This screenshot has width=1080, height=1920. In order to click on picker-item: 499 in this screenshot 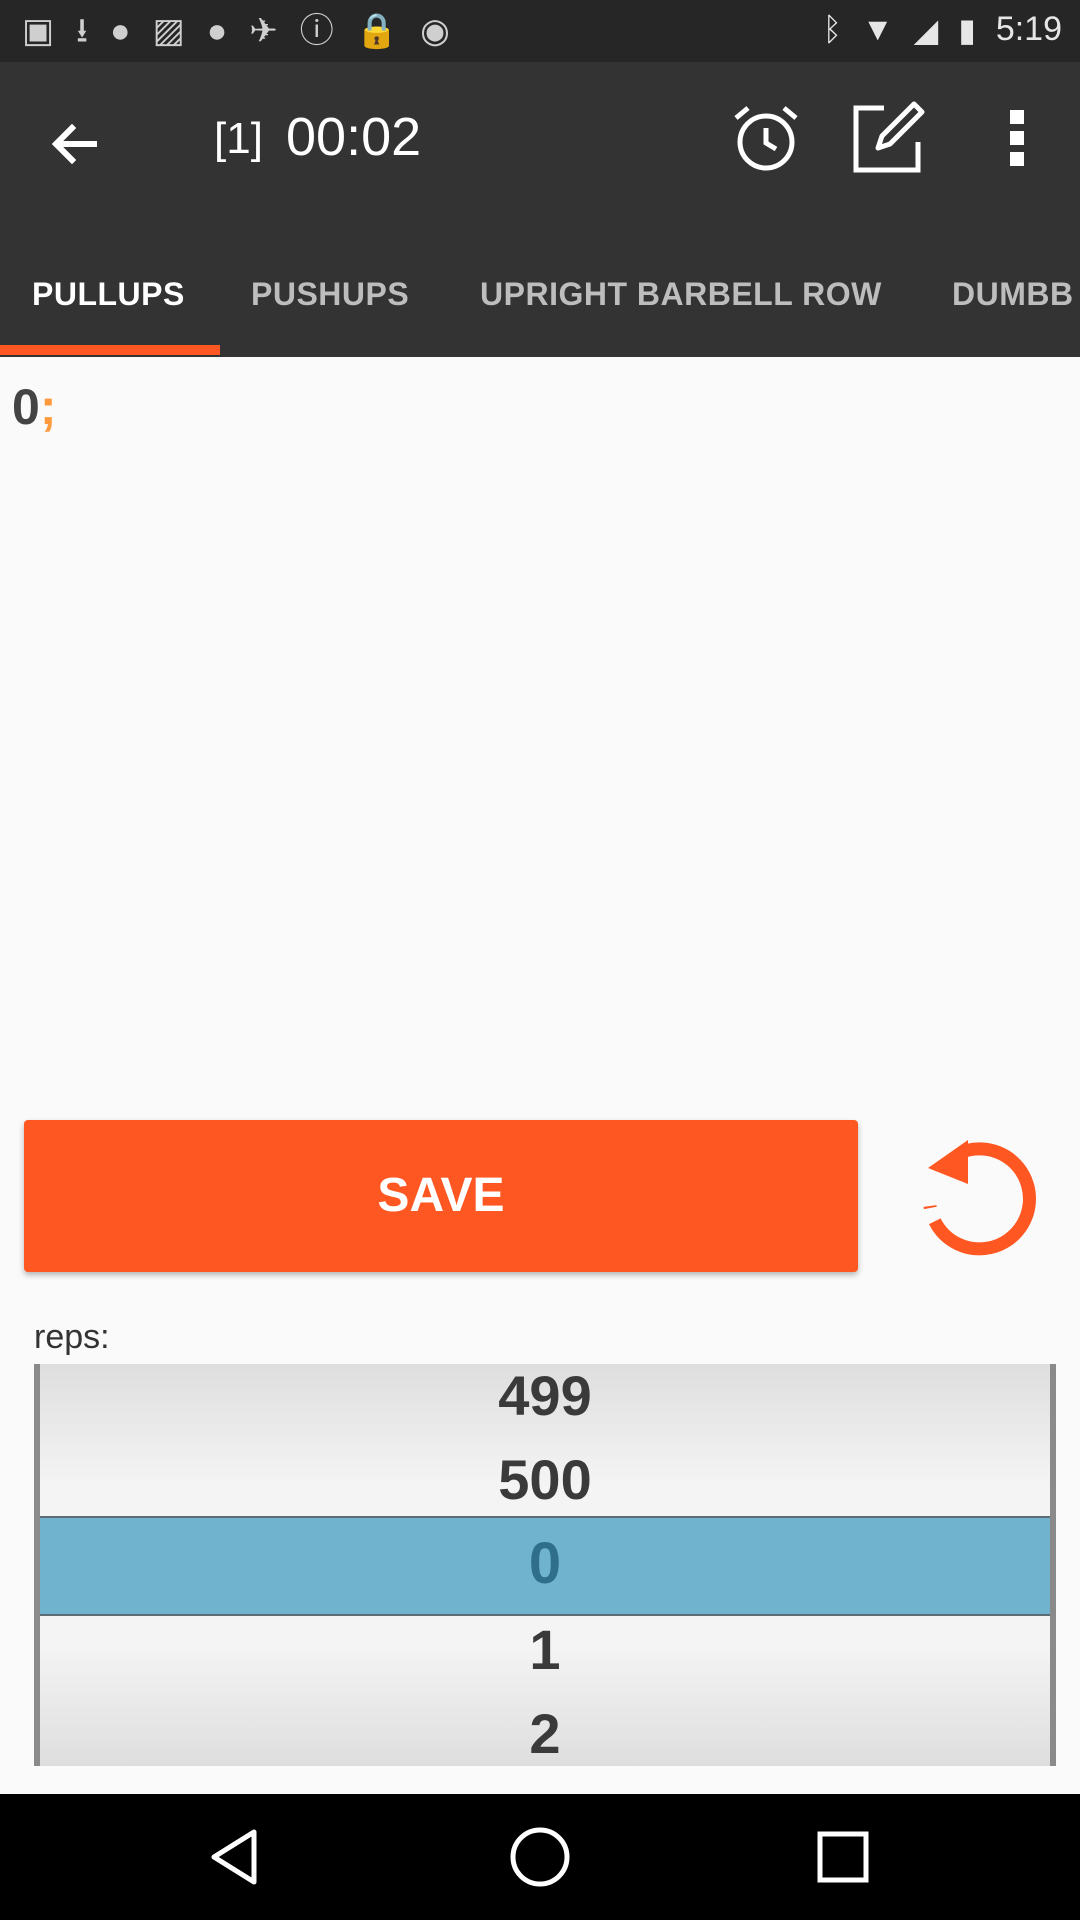, I will do `click(545, 1401)`.